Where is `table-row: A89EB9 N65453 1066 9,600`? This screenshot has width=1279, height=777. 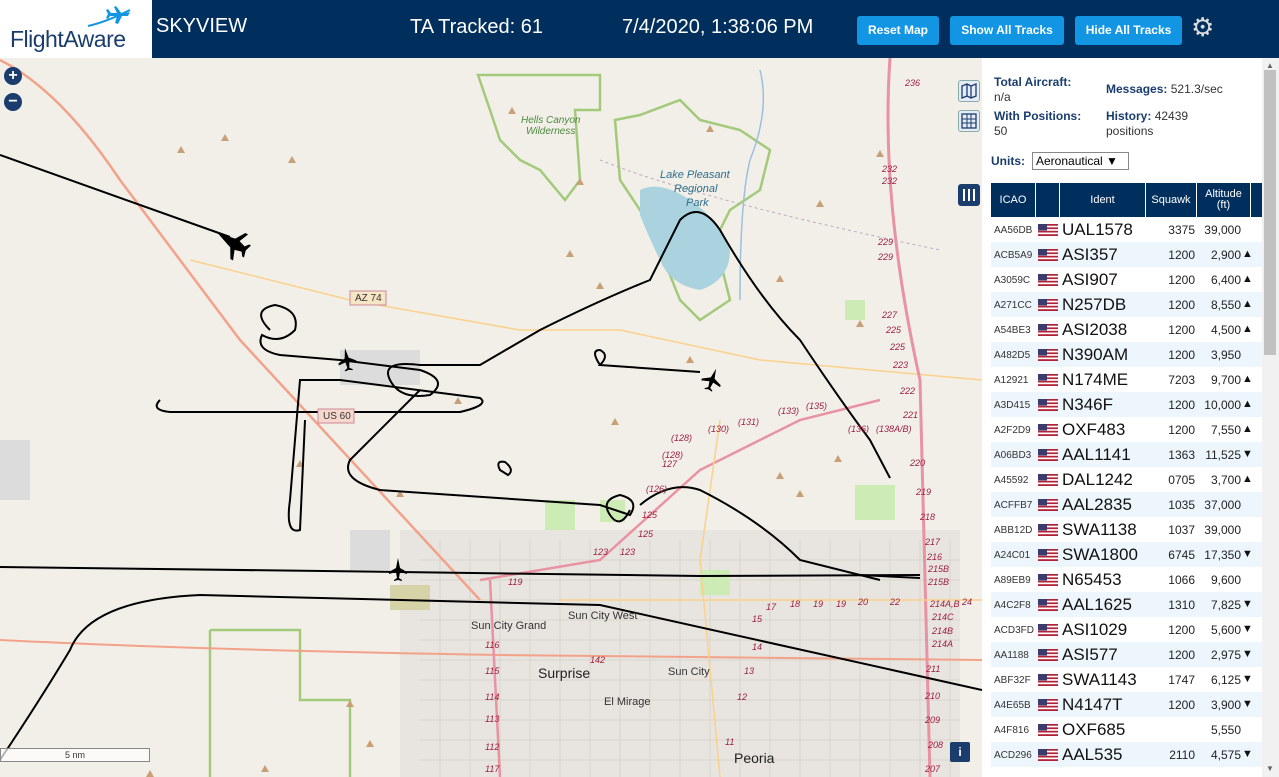
table-row: A89EB9 N65453 1066 9,600 is located at coordinates (1126, 579).